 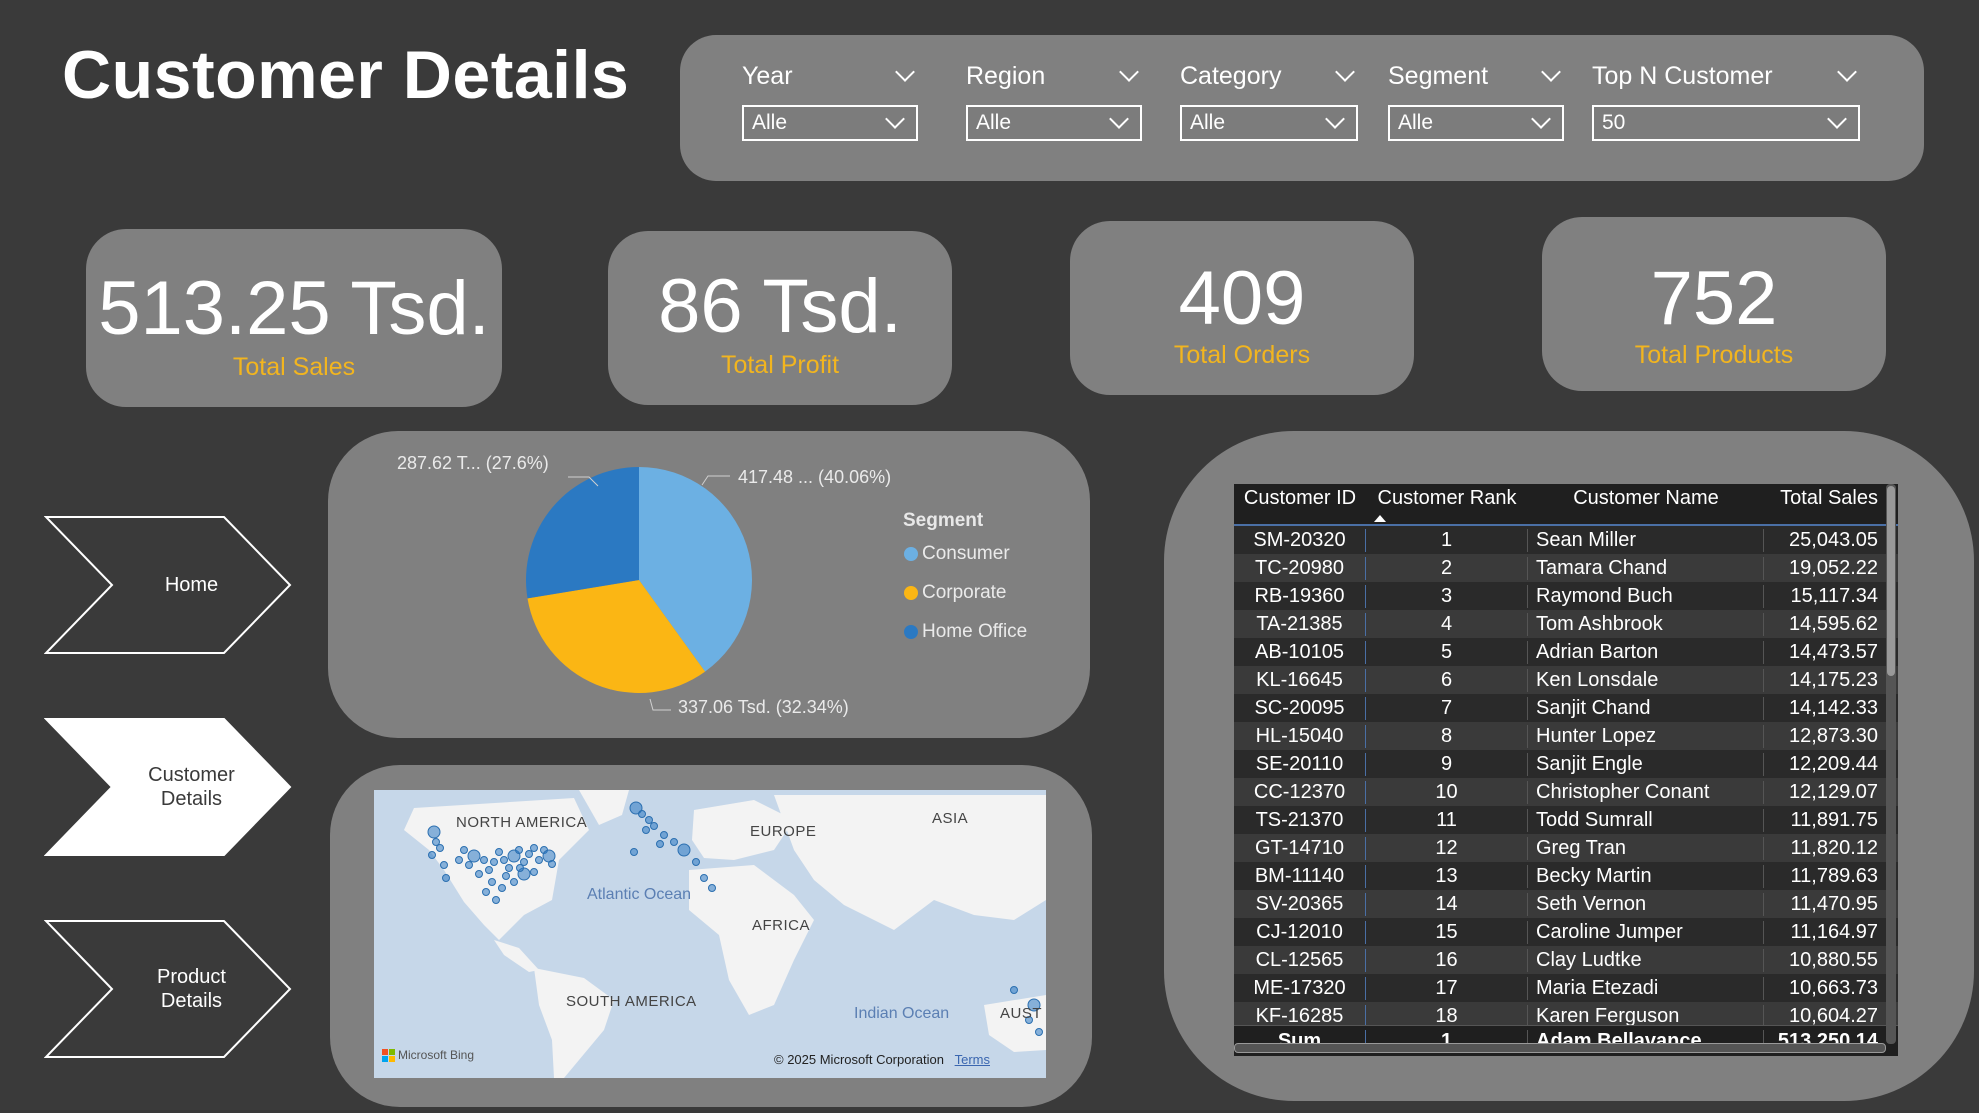 What do you see at coordinates (1566, 680) in the screenshot?
I see `table-row: KL-16645 6 Ken Lonsdale 14,175.23` at bounding box center [1566, 680].